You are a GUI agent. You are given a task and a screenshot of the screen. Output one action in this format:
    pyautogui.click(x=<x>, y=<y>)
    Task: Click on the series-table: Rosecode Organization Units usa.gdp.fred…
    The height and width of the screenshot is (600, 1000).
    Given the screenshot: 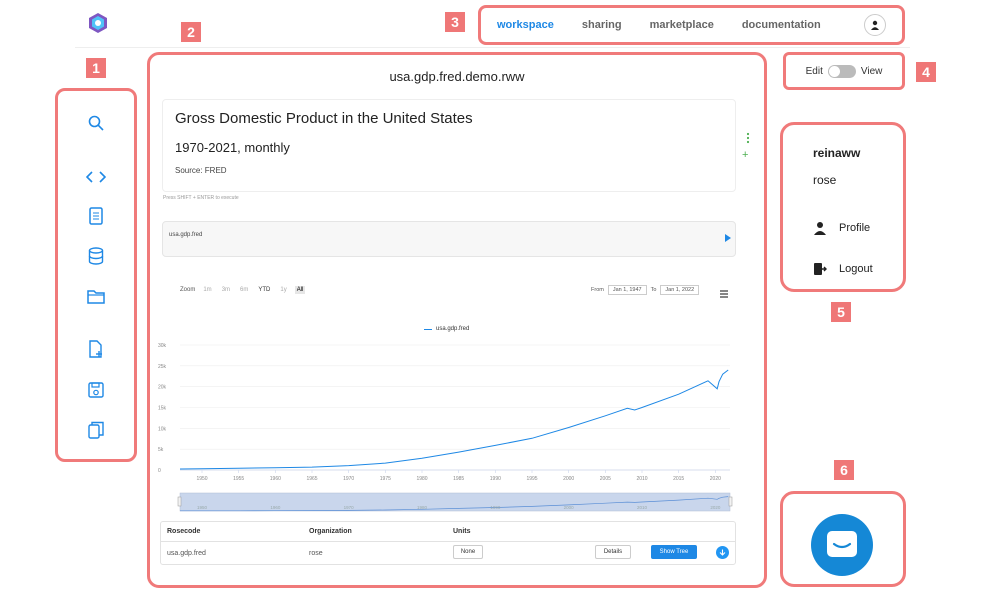 What is the action you would take?
    pyautogui.click(x=448, y=543)
    